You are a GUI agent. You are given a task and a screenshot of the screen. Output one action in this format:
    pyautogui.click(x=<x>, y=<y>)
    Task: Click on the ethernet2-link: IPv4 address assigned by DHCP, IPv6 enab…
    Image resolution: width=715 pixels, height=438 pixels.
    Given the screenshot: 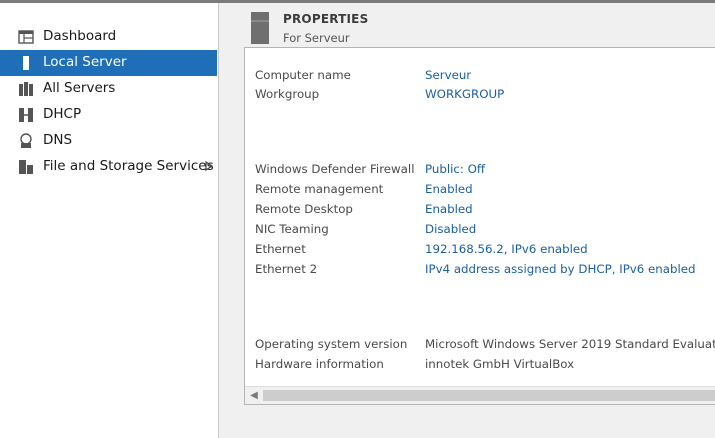 What is the action you would take?
    pyautogui.click(x=560, y=269)
    